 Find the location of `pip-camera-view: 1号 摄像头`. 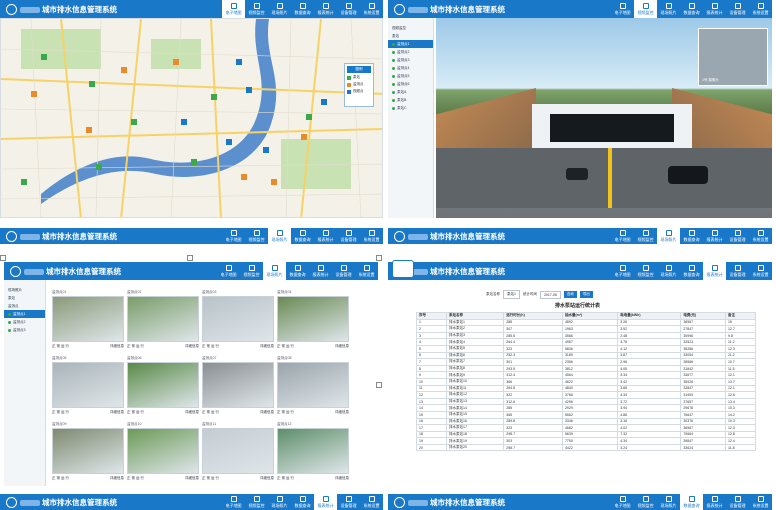

pip-camera-view: 1号 摄像头 is located at coordinates (733, 57).